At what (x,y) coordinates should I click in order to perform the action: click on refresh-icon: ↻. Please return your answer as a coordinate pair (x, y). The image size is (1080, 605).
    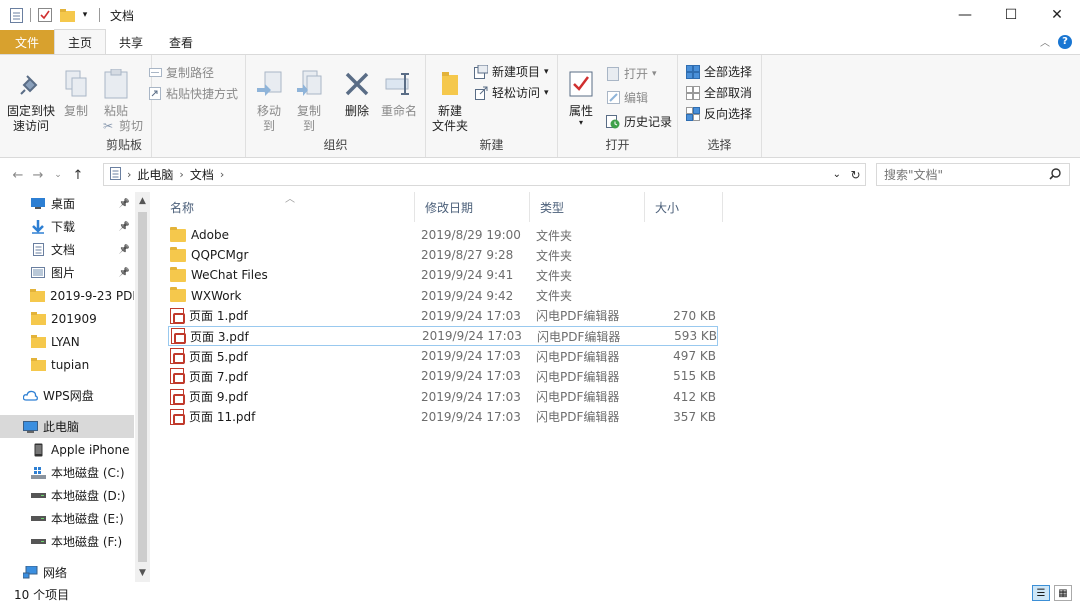
    Looking at the image, I should click on (855, 174).